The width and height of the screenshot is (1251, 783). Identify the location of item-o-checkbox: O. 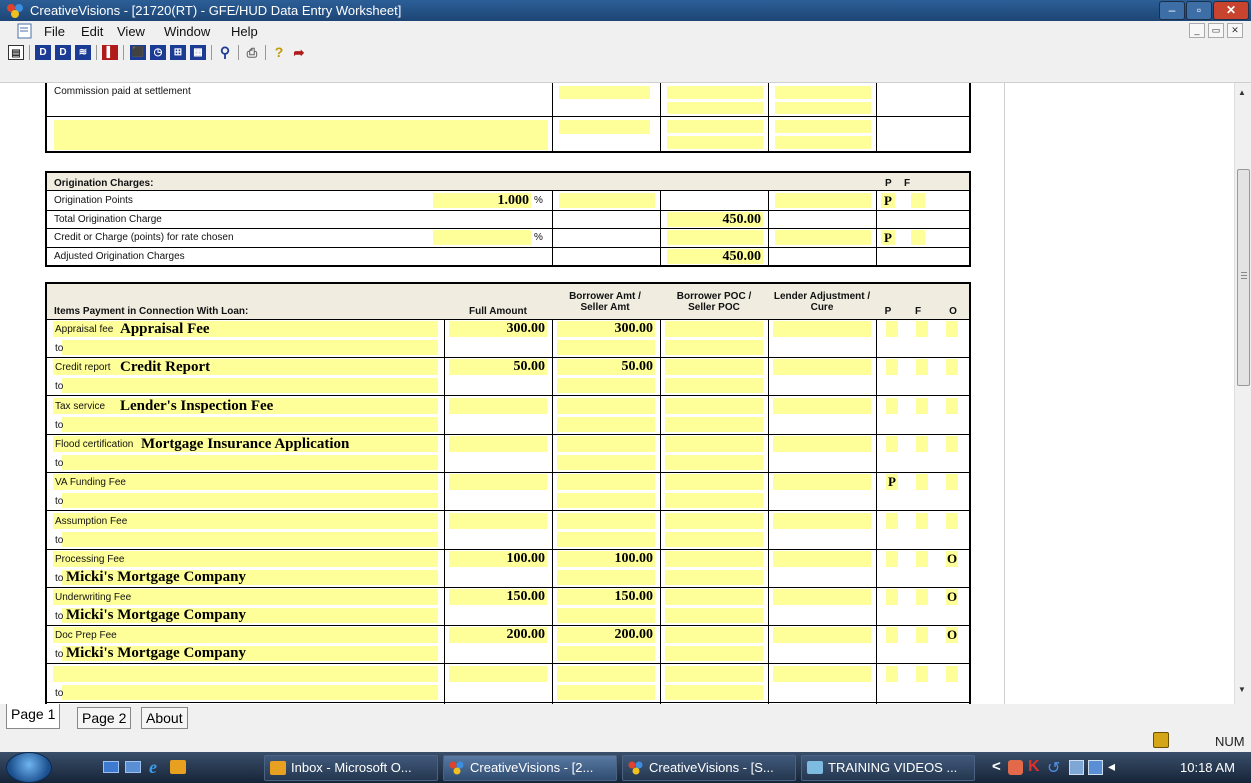
(952, 559).